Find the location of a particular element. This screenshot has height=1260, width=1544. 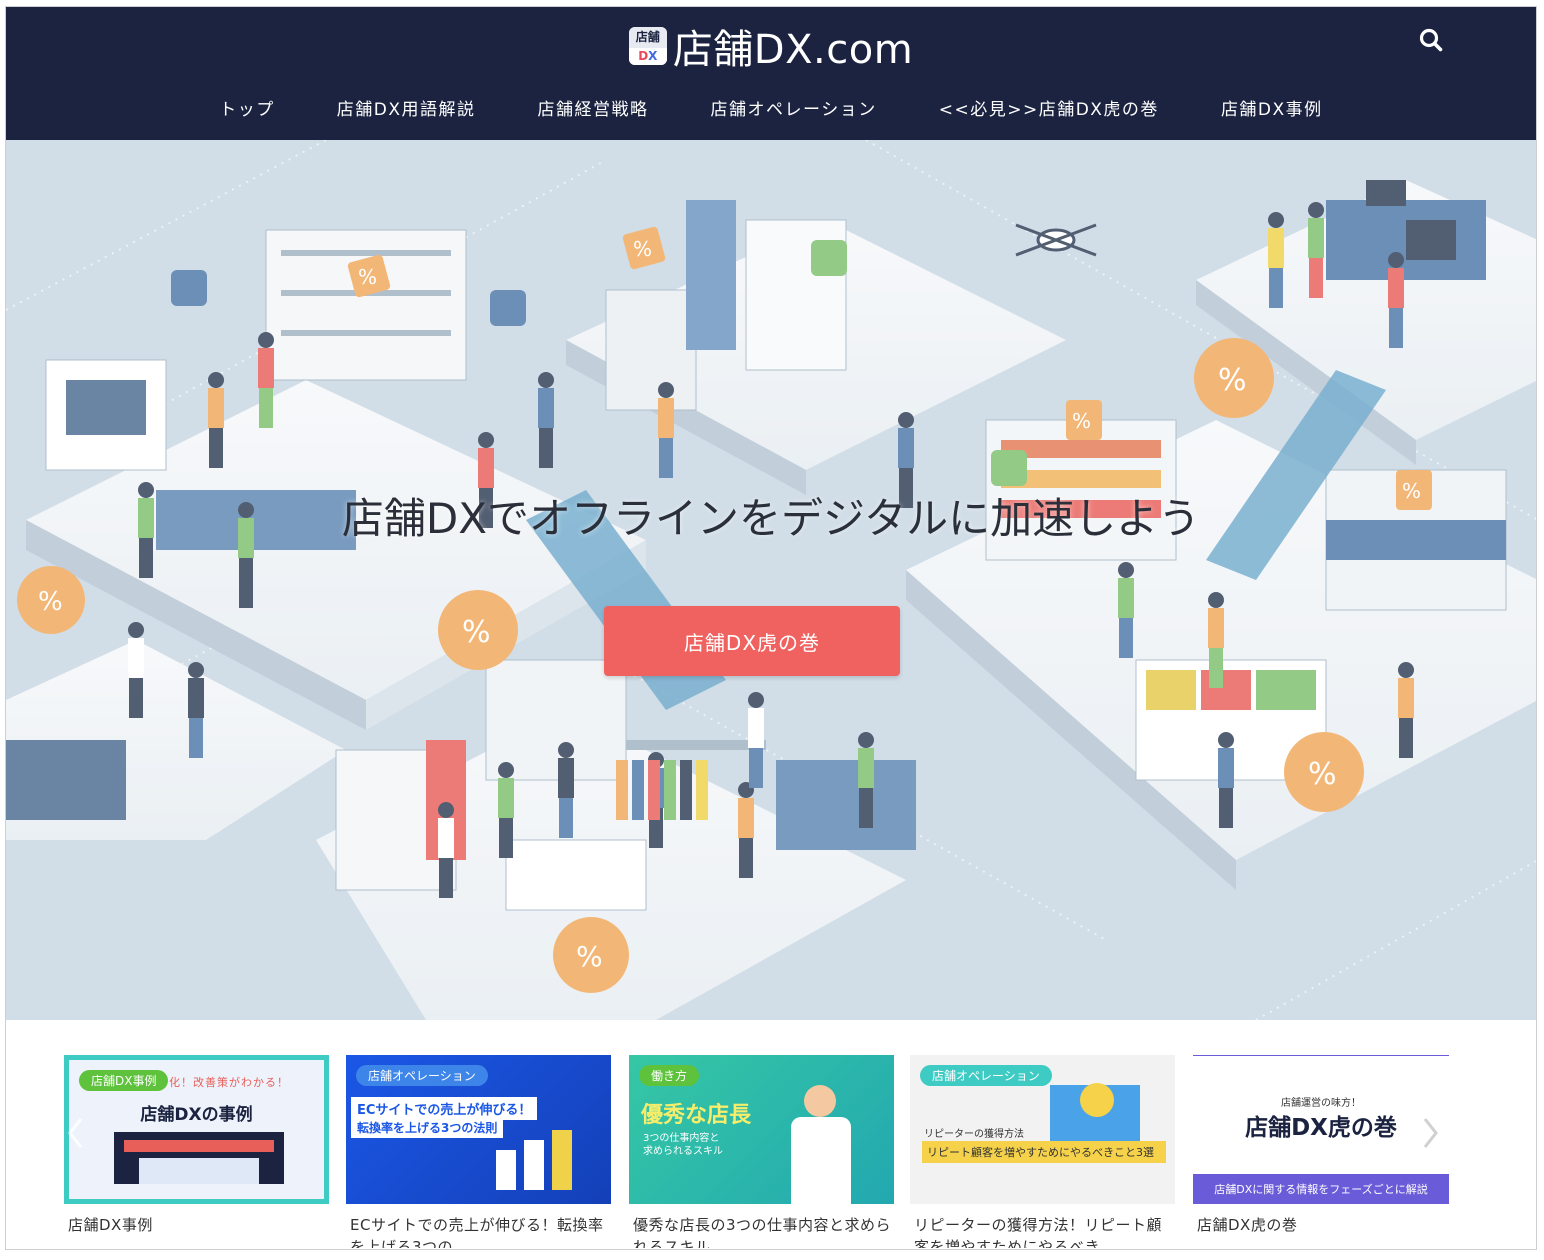

card-title: 店舗DX虎の巻 is located at coordinates (1321, 1231).